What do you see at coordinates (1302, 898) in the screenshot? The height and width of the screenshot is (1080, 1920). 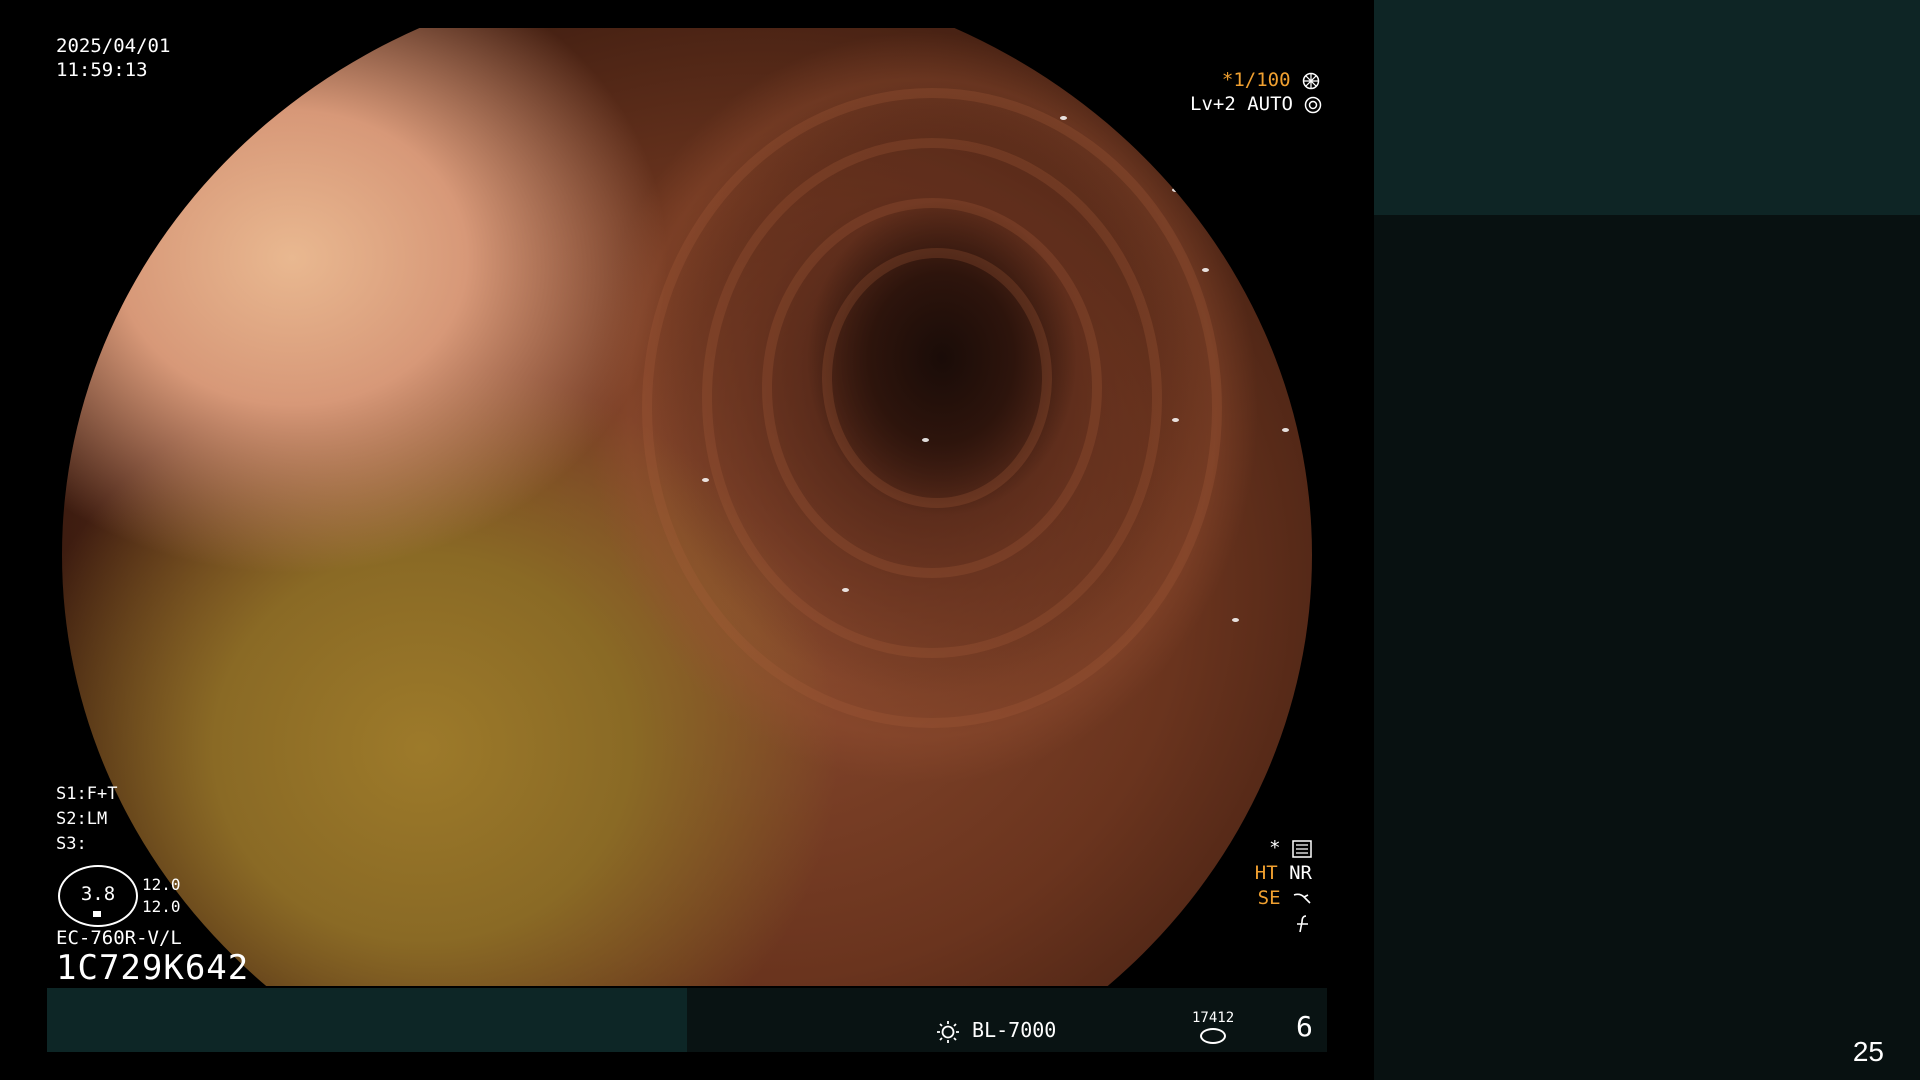 I see `enhance-icon` at bounding box center [1302, 898].